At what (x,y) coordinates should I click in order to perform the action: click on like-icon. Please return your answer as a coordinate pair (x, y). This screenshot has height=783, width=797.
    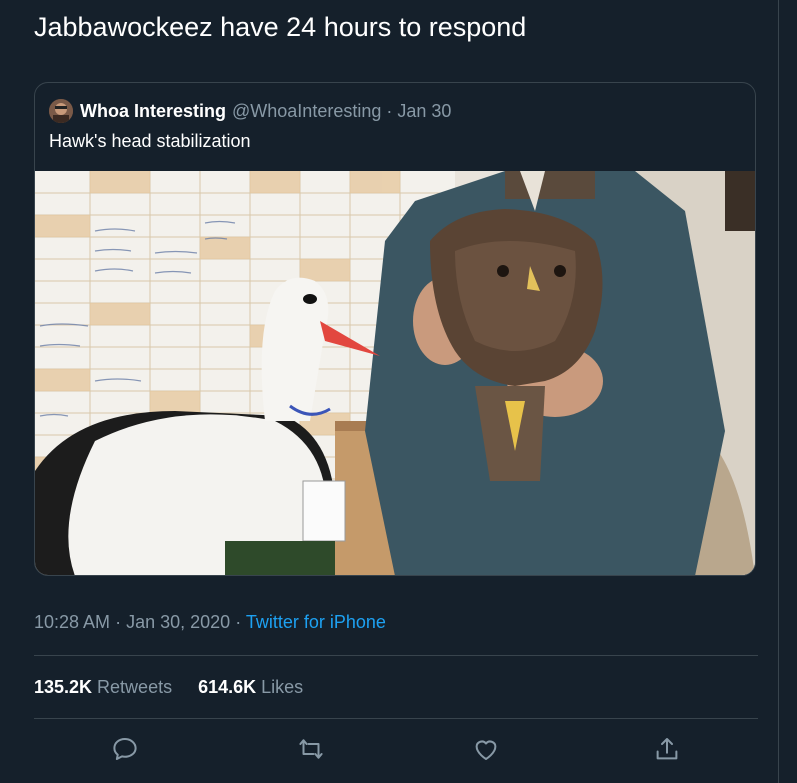
    Looking at the image, I should click on (486, 750).